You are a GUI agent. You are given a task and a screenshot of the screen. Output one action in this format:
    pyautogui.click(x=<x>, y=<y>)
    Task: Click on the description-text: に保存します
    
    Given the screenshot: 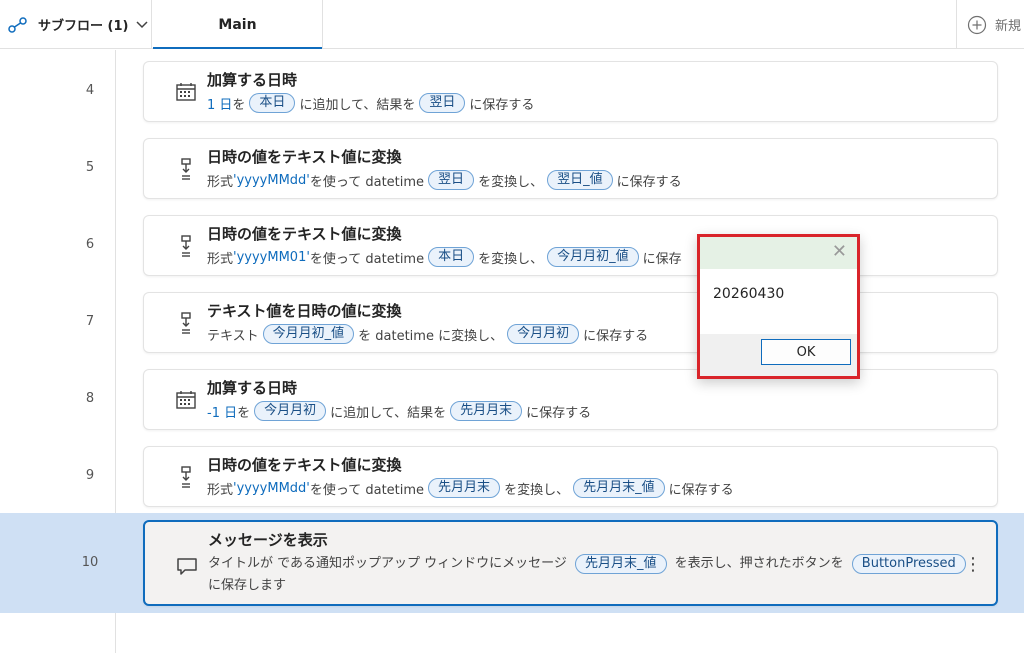 What is the action you would take?
    pyautogui.click(x=247, y=585)
    